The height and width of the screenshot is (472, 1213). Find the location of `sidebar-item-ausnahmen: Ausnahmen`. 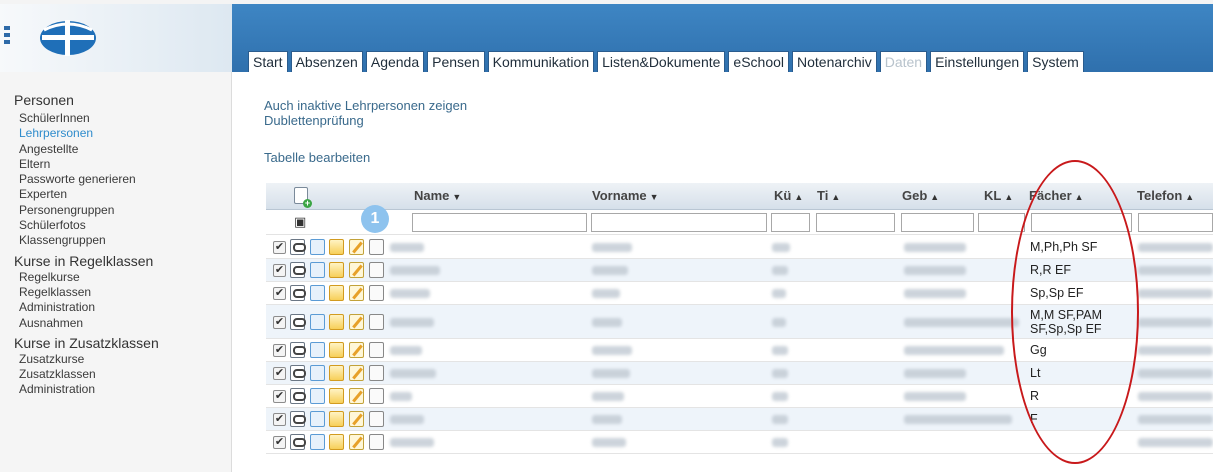

sidebar-item-ausnahmen: Ausnahmen is located at coordinates (115, 323).